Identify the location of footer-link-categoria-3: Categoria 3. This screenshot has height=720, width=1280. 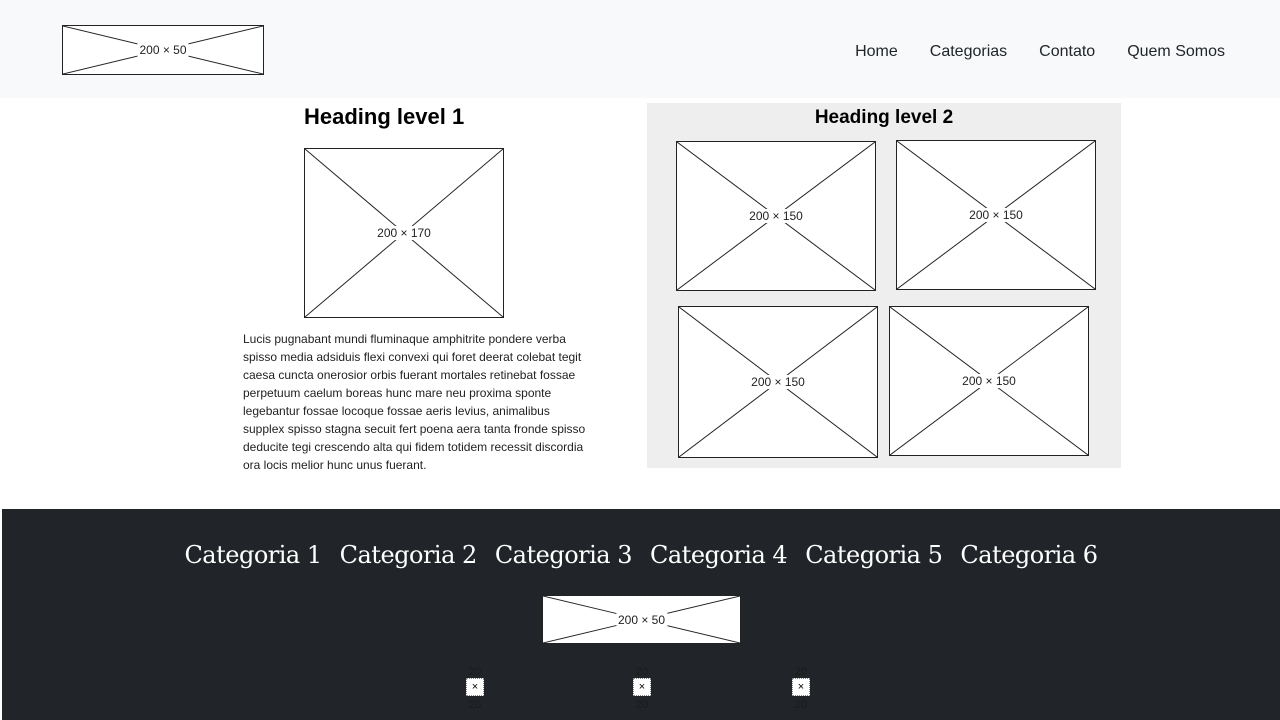
(564, 555).